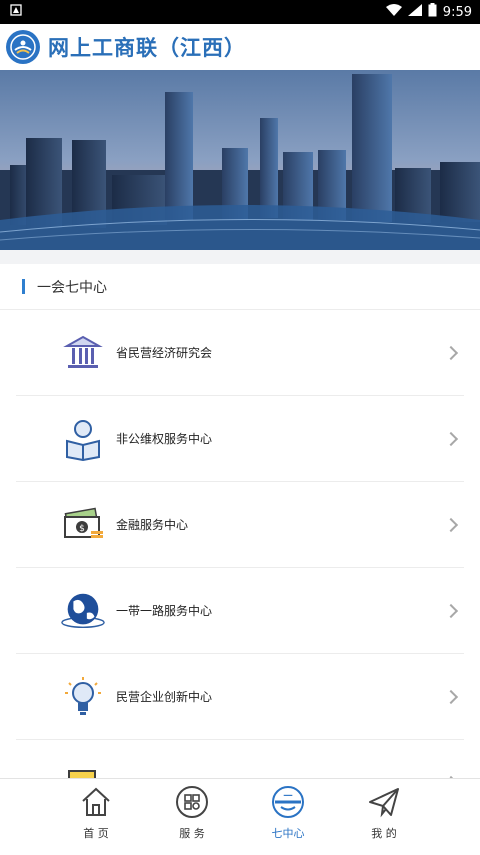 The width and height of the screenshot is (480, 855). I want to click on tab-centers: 一 七中心, so click(288, 817).